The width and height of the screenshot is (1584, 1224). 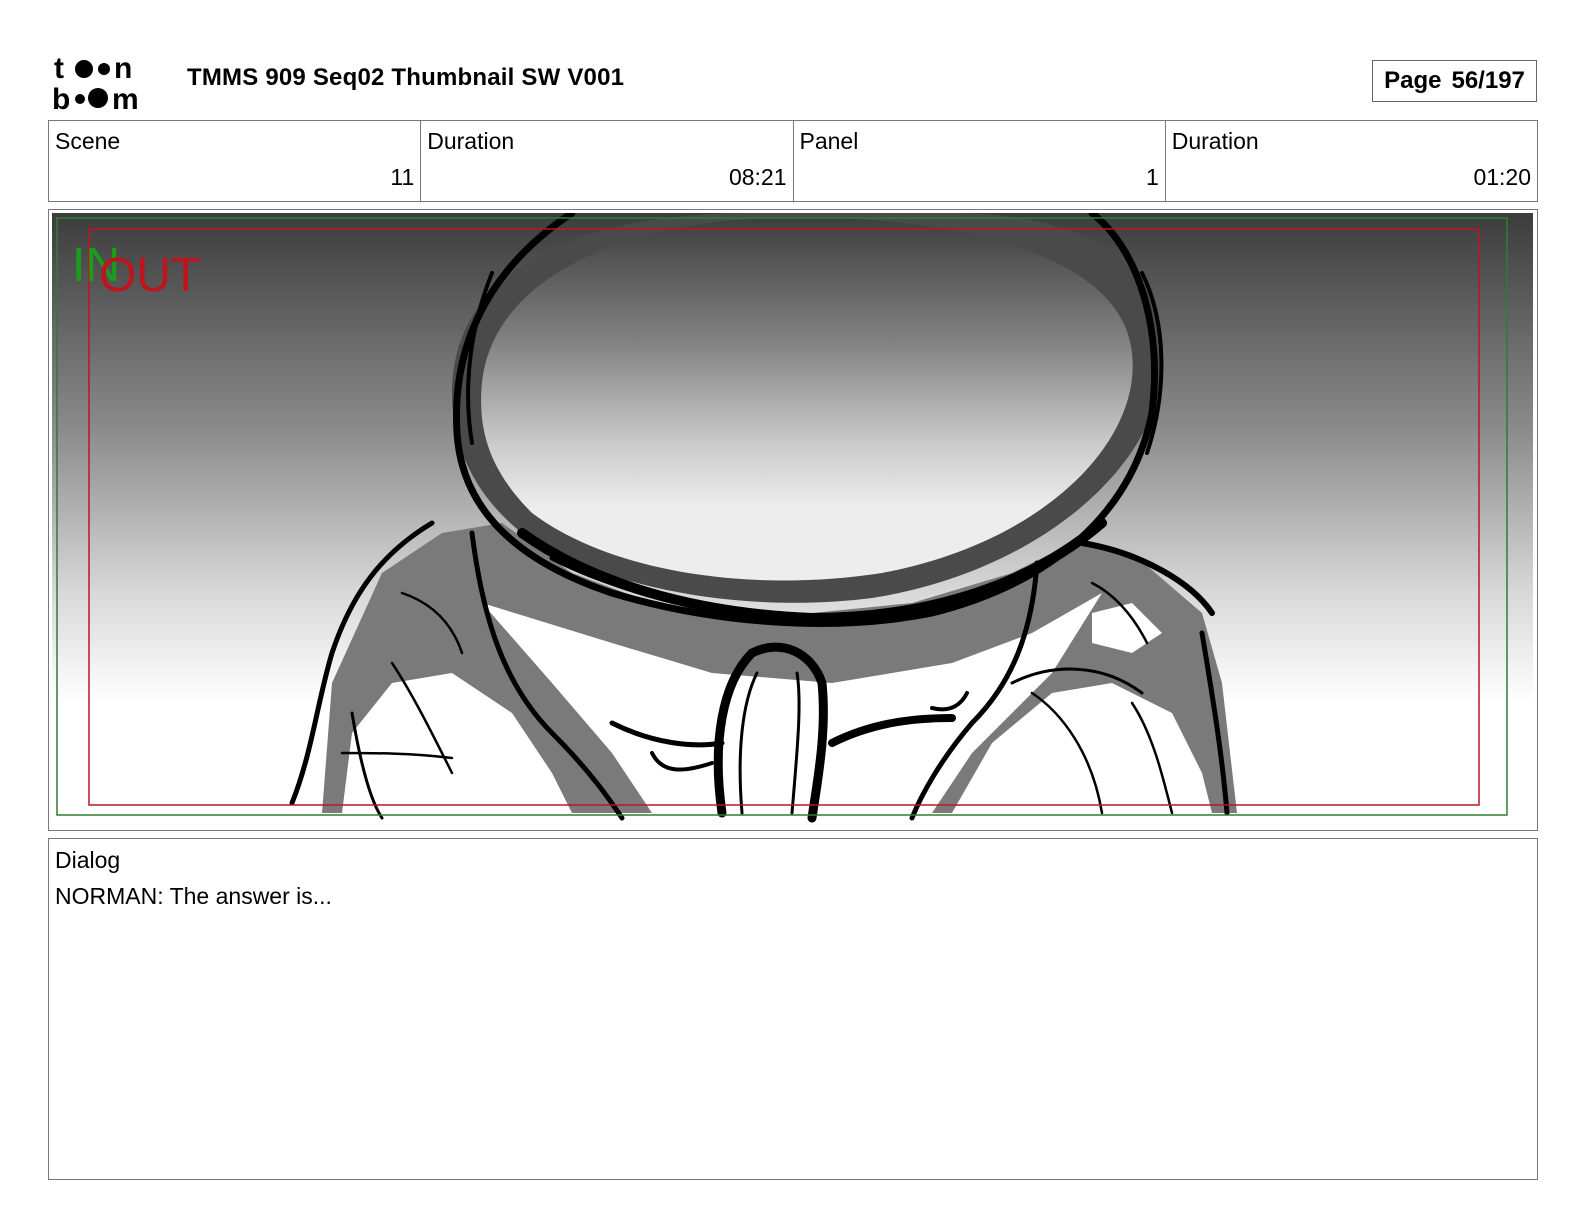 What do you see at coordinates (829, 141) in the screenshot?
I see `panel-label: Panel` at bounding box center [829, 141].